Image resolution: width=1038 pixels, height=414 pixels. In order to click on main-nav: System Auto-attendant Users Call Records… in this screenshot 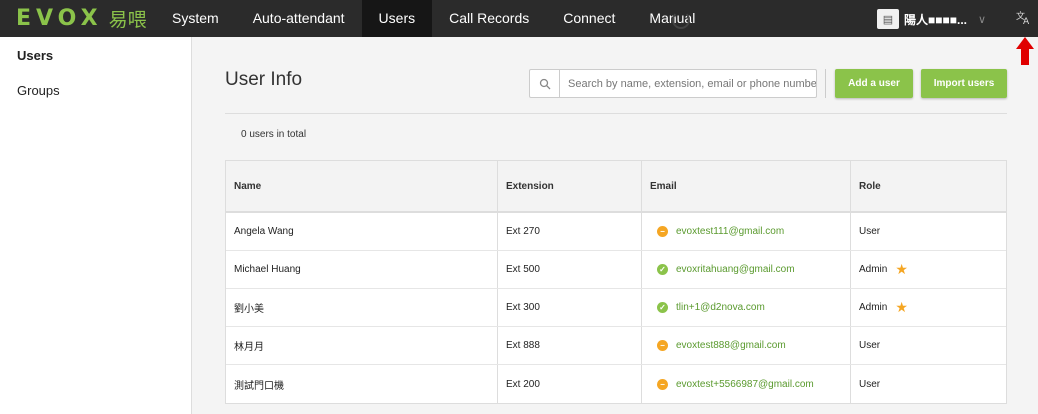, I will do `click(433, 18)`.